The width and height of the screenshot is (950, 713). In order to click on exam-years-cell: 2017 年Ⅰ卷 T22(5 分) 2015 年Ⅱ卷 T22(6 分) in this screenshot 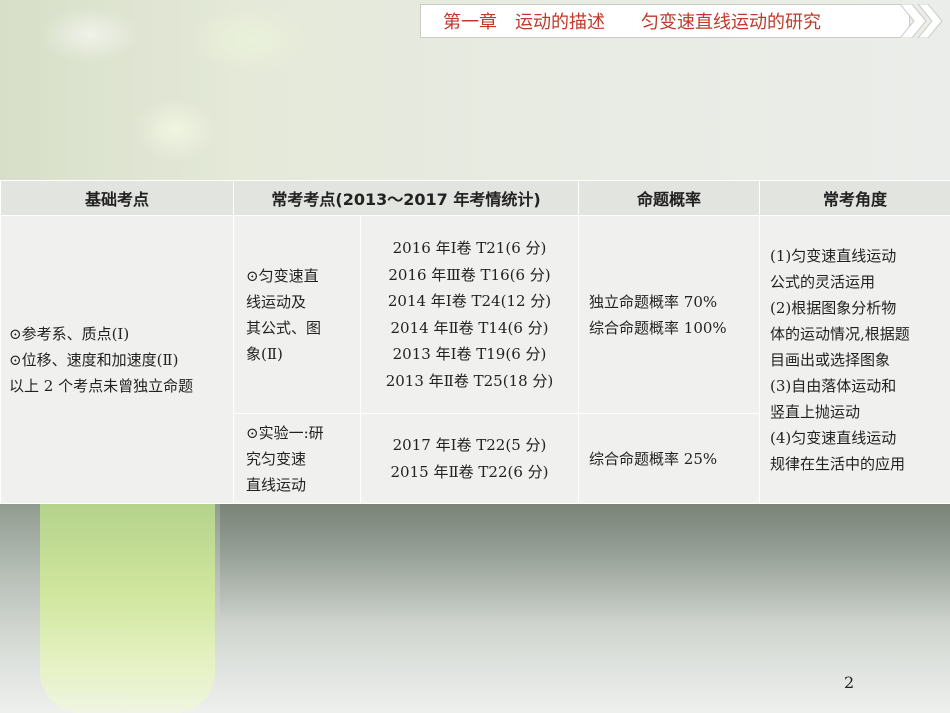, I will do `click(469, 458)`.